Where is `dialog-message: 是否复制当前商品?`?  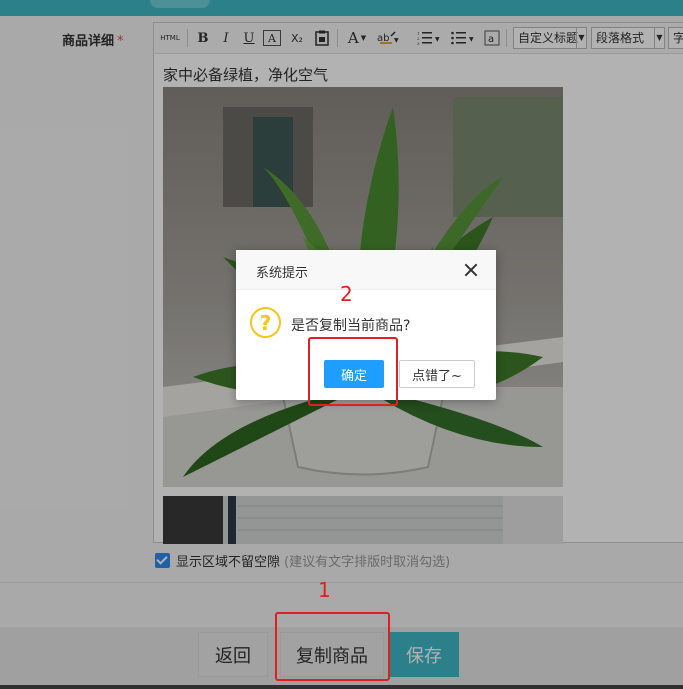 dialog-message: 是否复制当前商品? is located at coordinates (351, 326).